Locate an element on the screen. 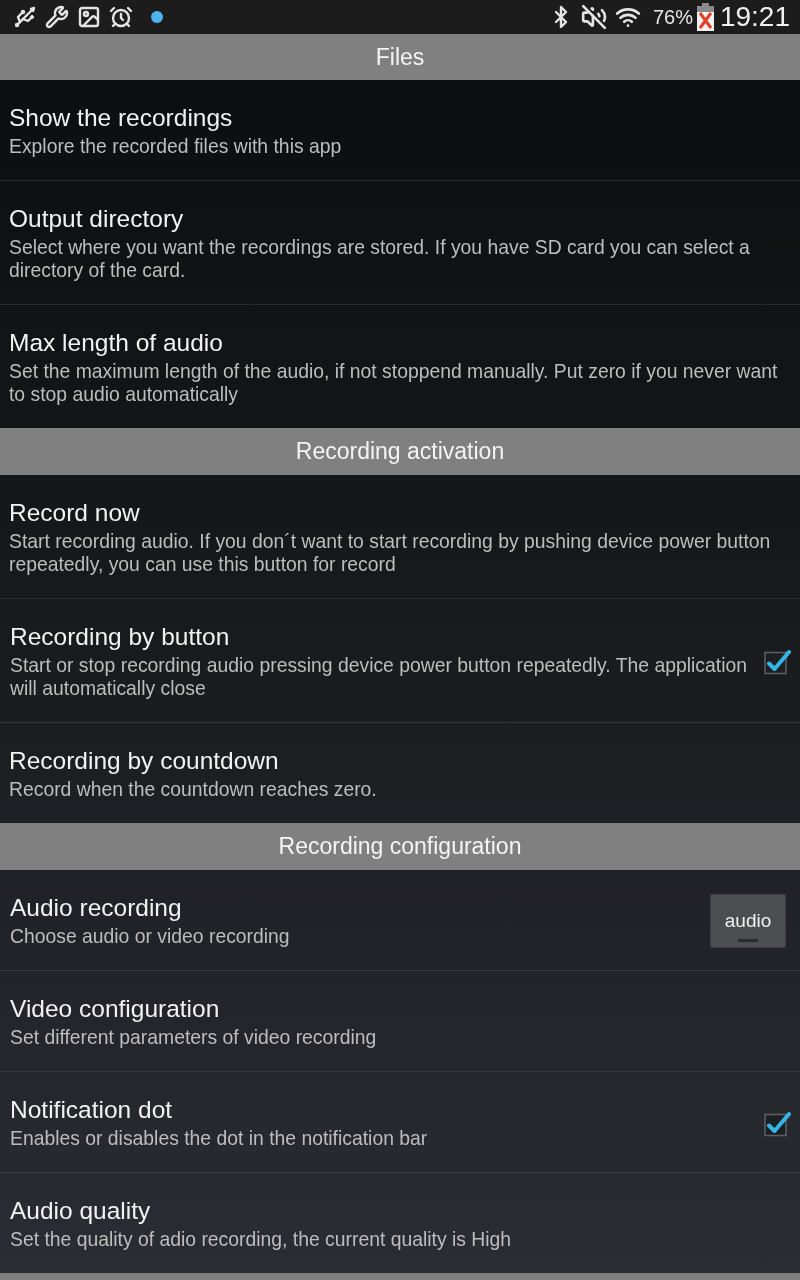 The height and width of the screenshot is (1280, 800). preference-summary: Select where you want the recordings are stored. If you have SD card you can select a directory of the card. is located at coordinates (380, 259).